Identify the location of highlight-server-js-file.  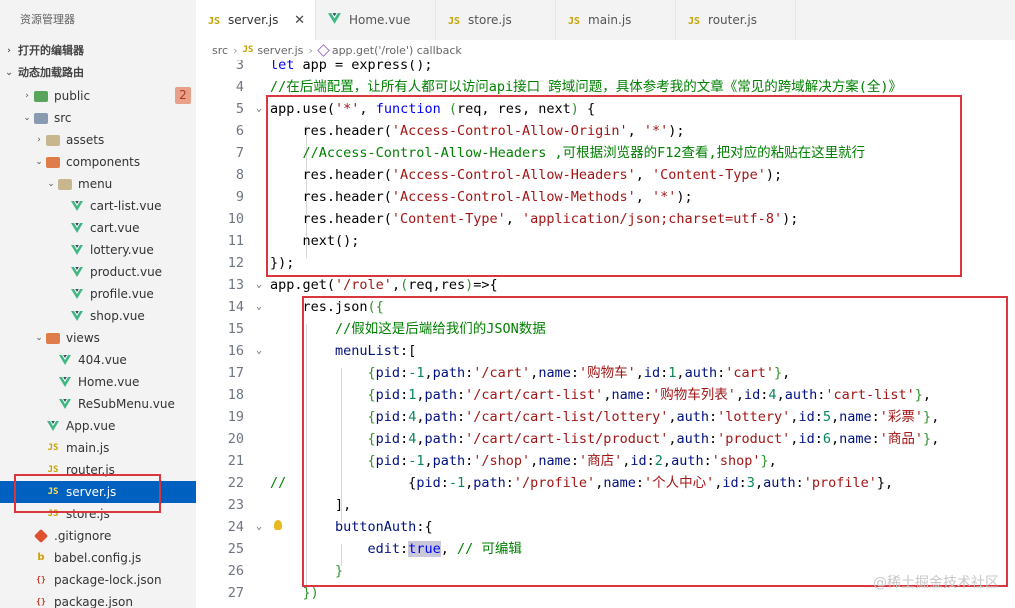
(87, 493).